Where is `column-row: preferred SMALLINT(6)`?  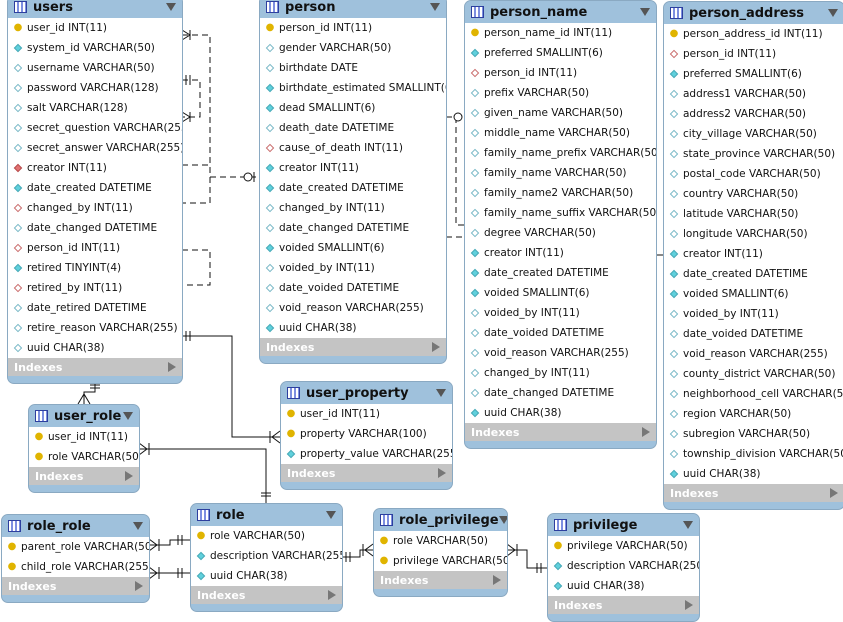 column-row: preferred SMALLINT(6) is located at coordinates (753, 74).